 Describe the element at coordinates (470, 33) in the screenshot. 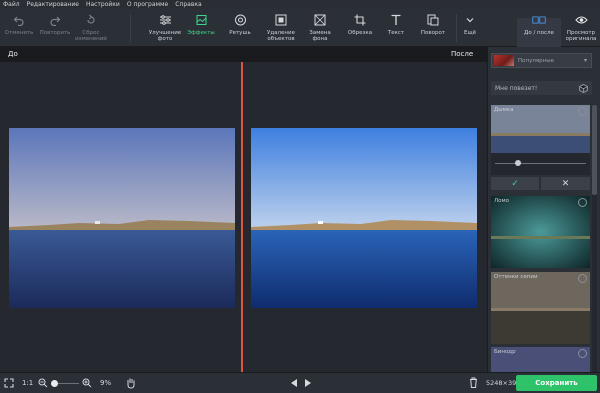

I see `more-label: Ещё` at that location.